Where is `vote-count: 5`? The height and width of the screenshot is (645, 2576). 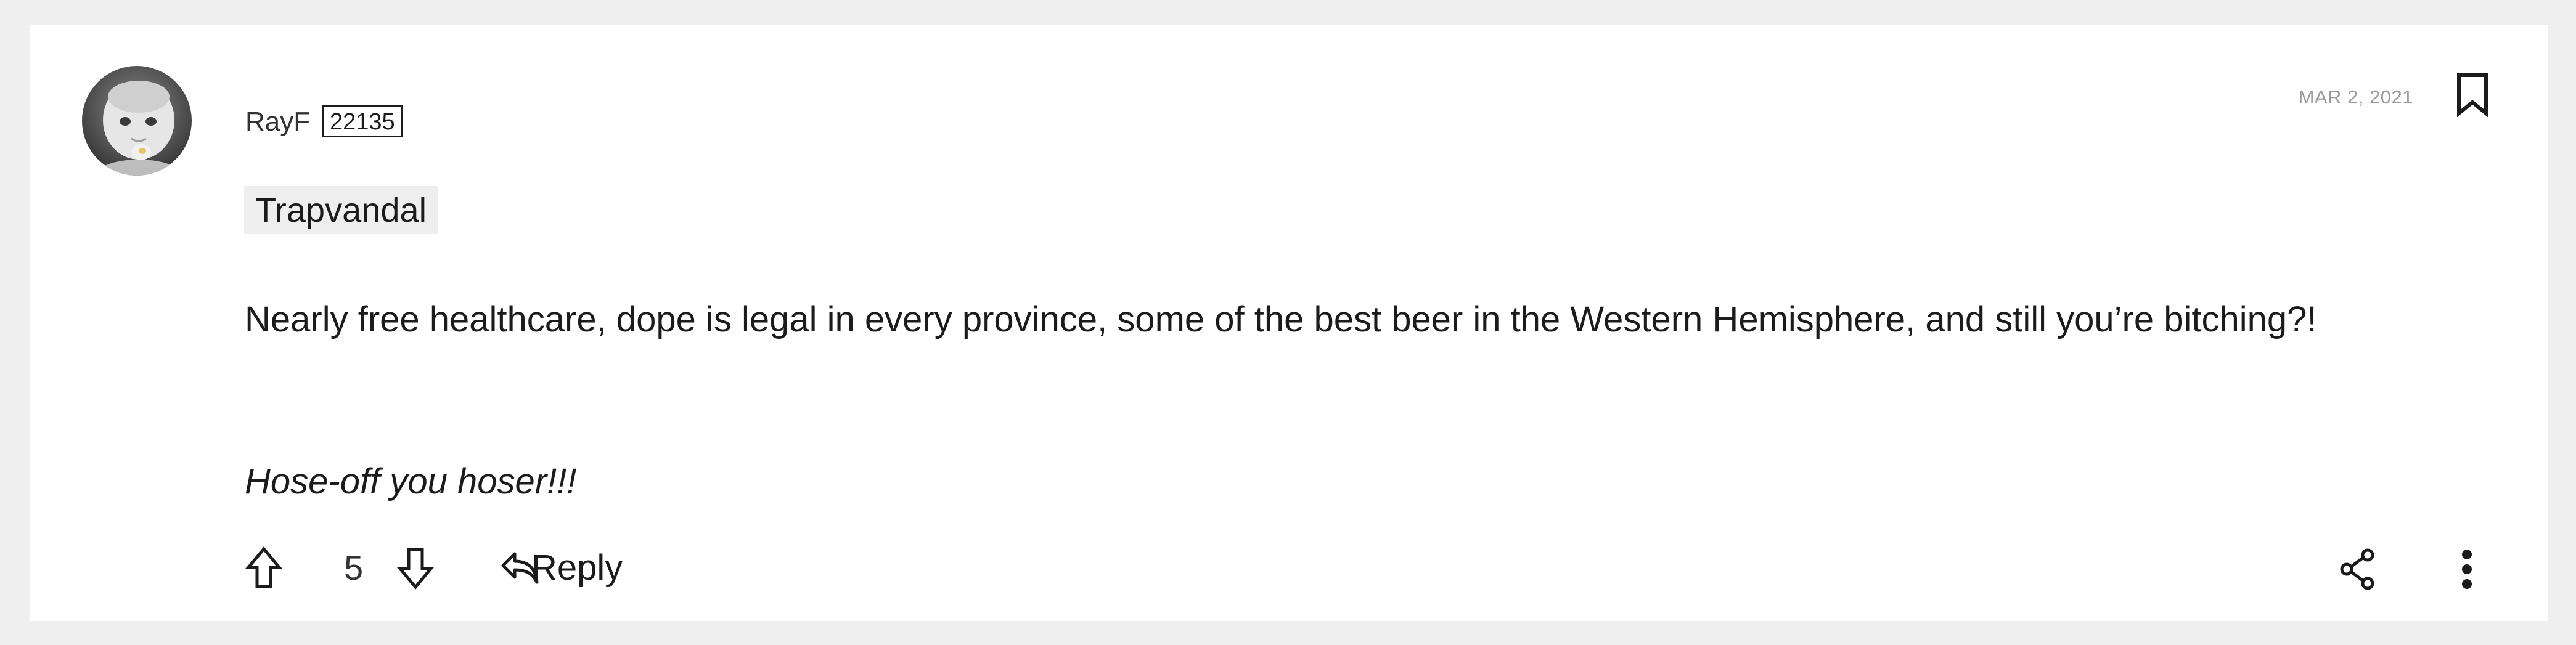 vote-count: 5 is located at coordinates (354, 567).